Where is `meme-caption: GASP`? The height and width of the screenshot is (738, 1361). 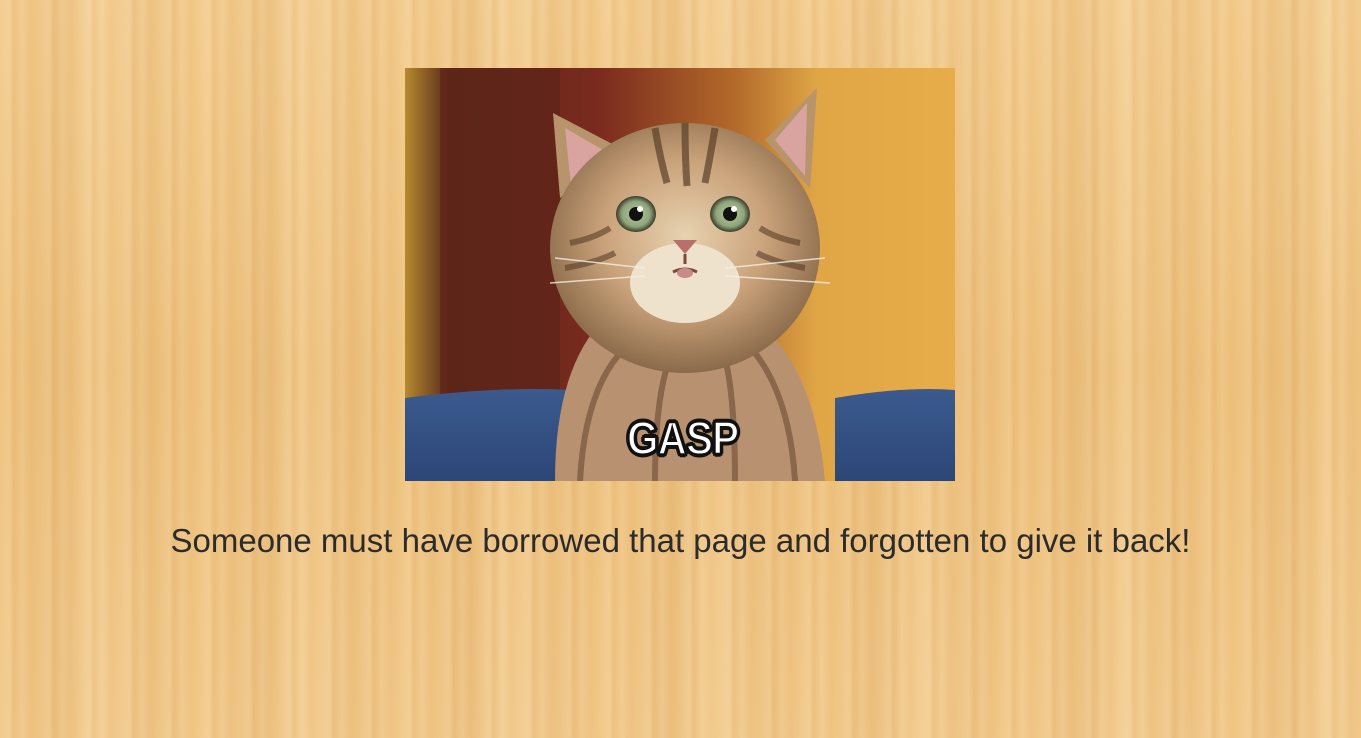
meme-caption: GASP is located at coordinates (683, 438).